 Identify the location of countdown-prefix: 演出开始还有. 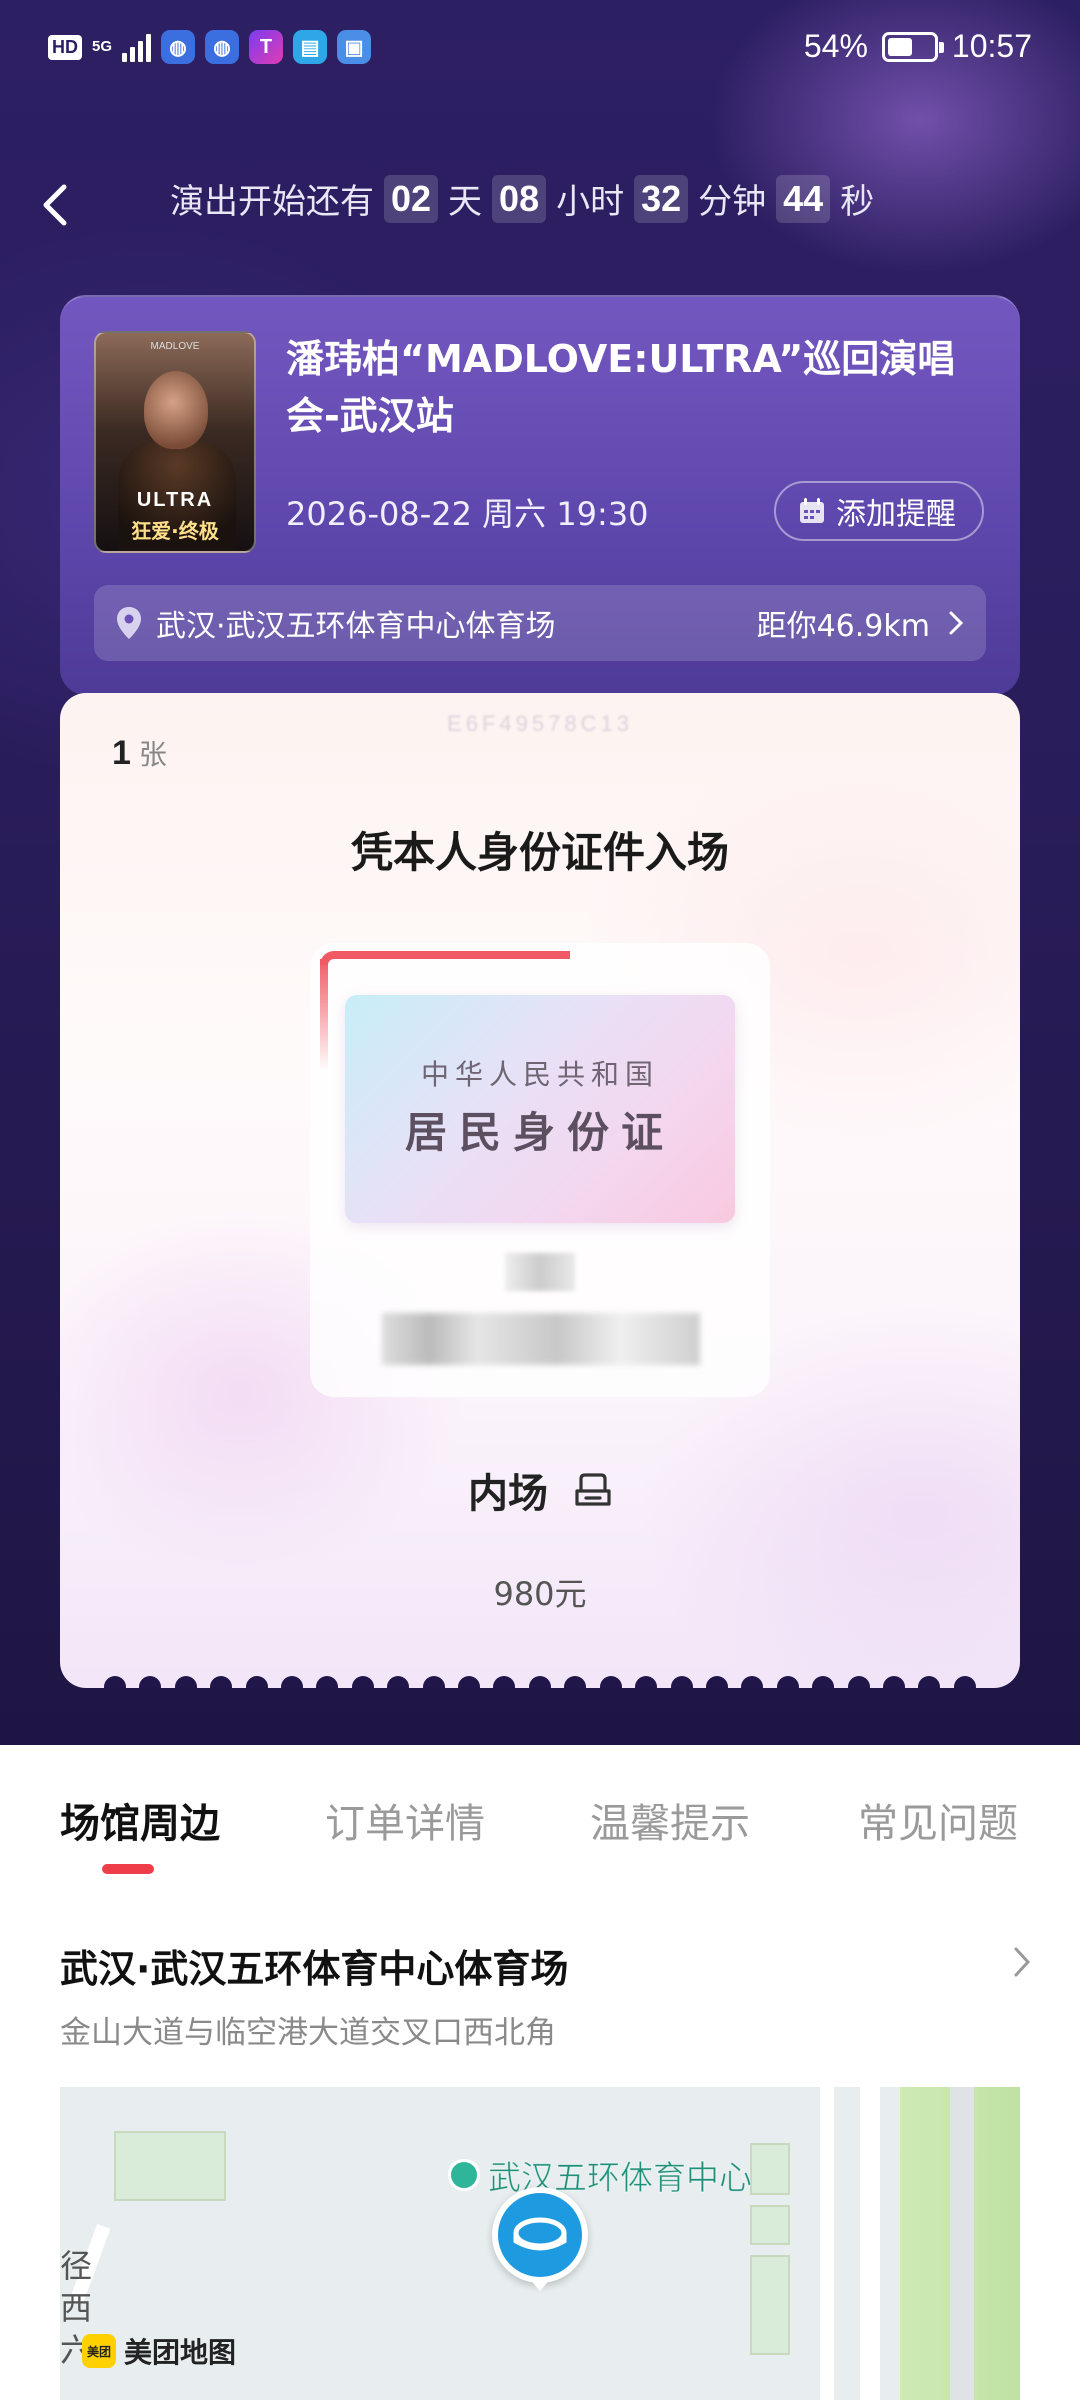
(272, 202).